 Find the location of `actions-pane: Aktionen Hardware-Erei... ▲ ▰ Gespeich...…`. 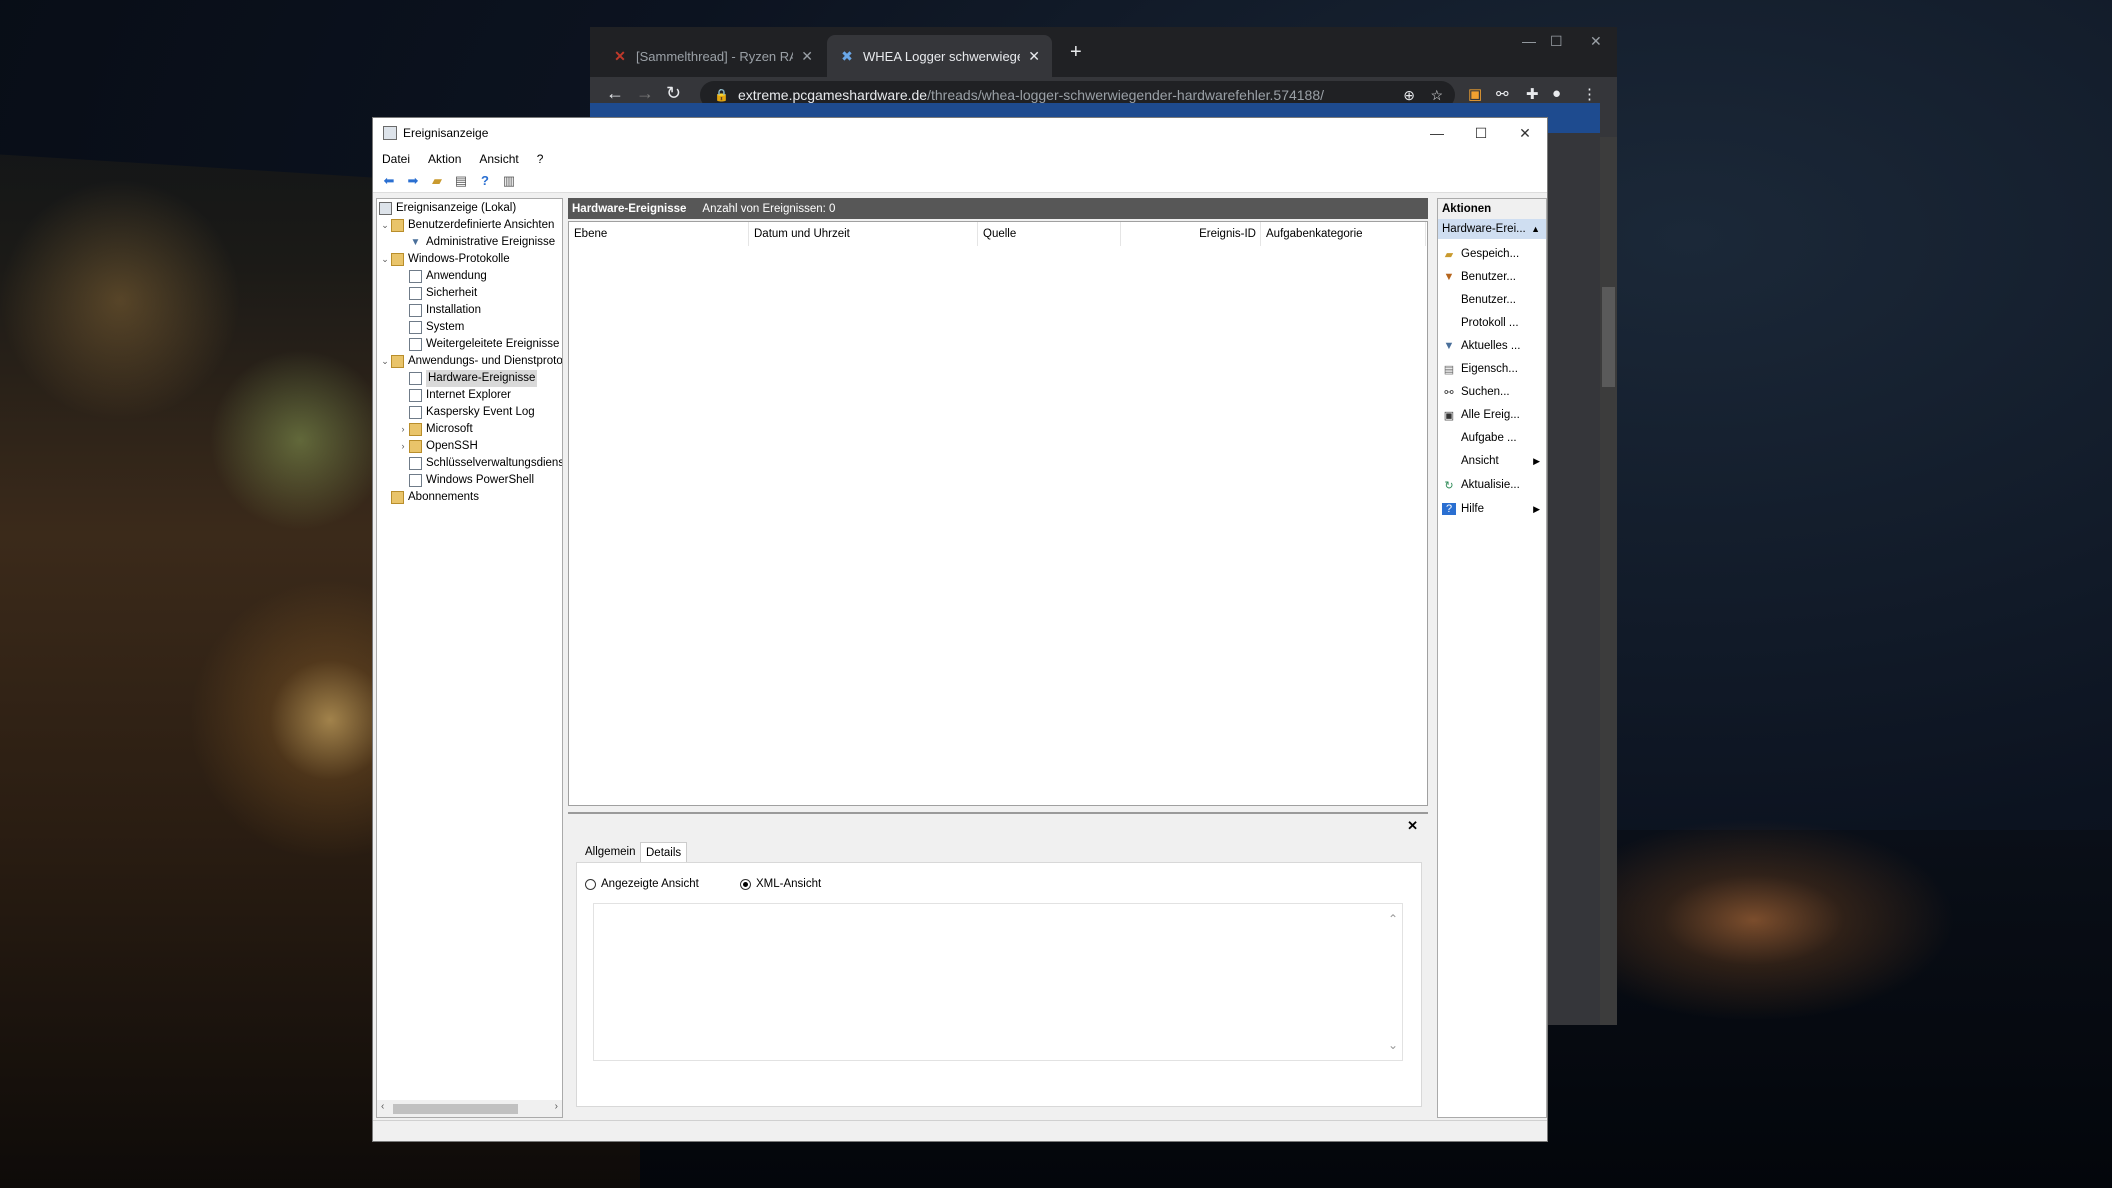

actions-pane: Aktionen Hardware-Erei... ▲ ▰ Gespeich...… is located at coordinates (1492, 658).